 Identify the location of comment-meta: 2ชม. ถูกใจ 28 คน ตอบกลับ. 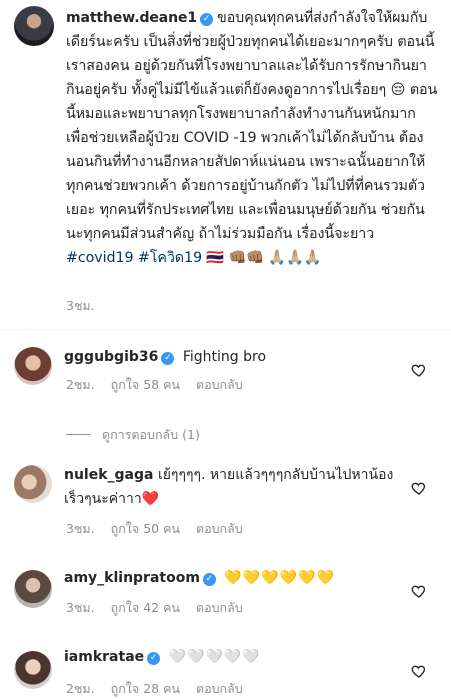
(162, 689).